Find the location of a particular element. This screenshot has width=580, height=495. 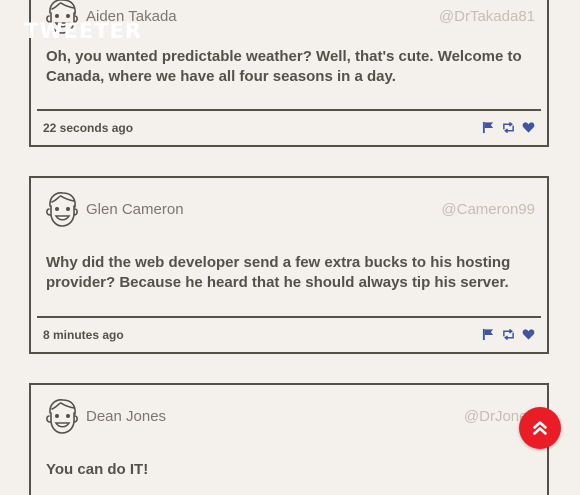

timestamp: 22 seconds ago is located at coordinates (88, 128).